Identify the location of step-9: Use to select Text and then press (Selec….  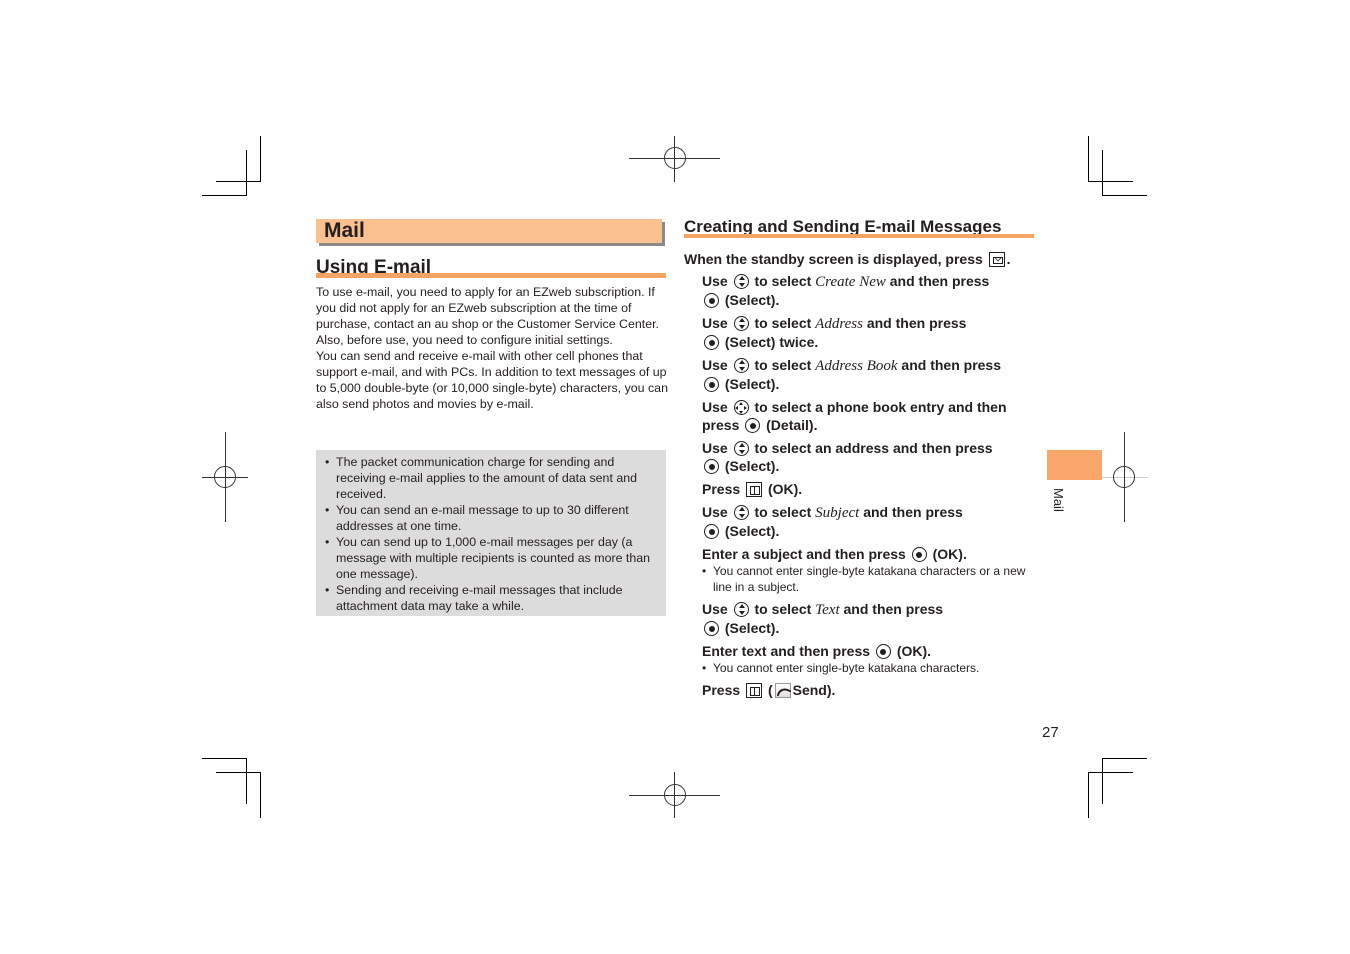
(872, 618).